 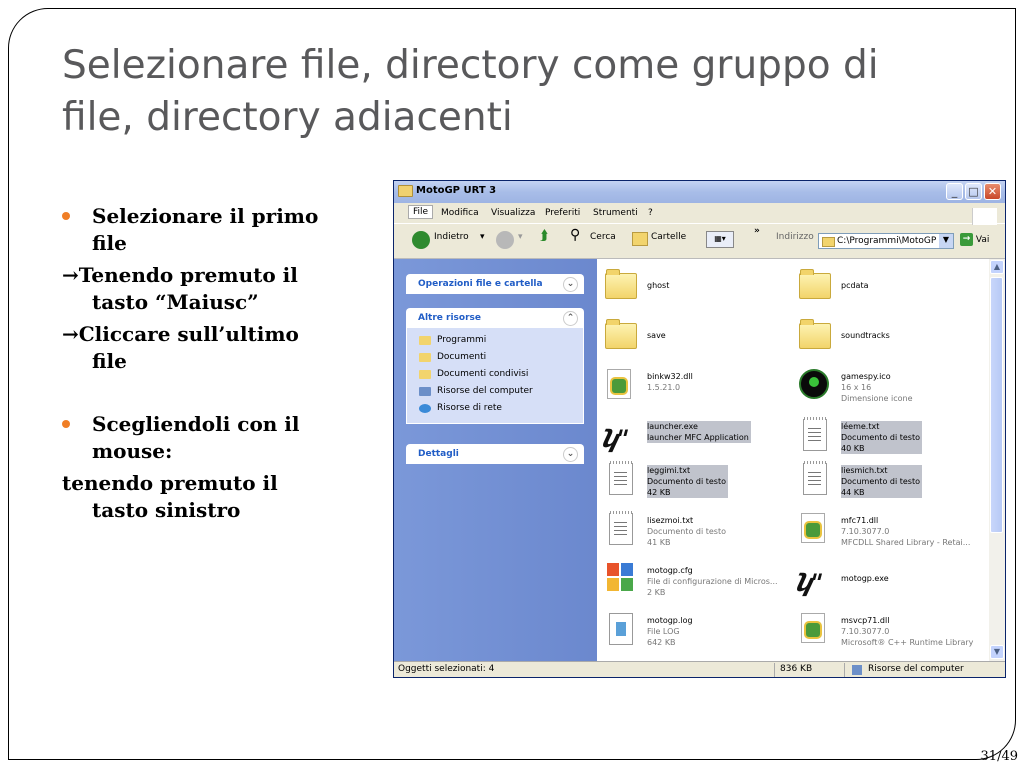 I want to click on shared-folder-icon, so click(x=425, y=374).